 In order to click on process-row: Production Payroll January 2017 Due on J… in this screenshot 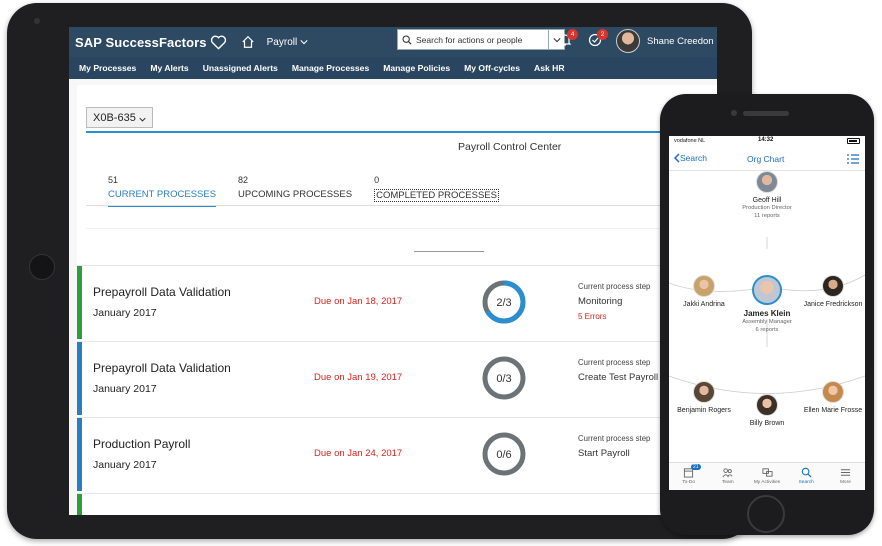, I will do `click(397, 454)`.